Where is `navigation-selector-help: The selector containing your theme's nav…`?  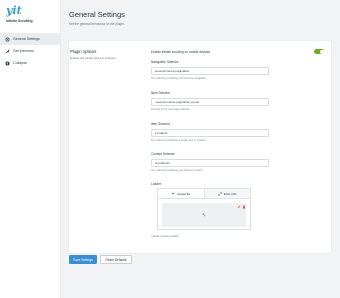
navigation-selector-help: The selector containing your theme's nav… is located at coordinates (179, 78).